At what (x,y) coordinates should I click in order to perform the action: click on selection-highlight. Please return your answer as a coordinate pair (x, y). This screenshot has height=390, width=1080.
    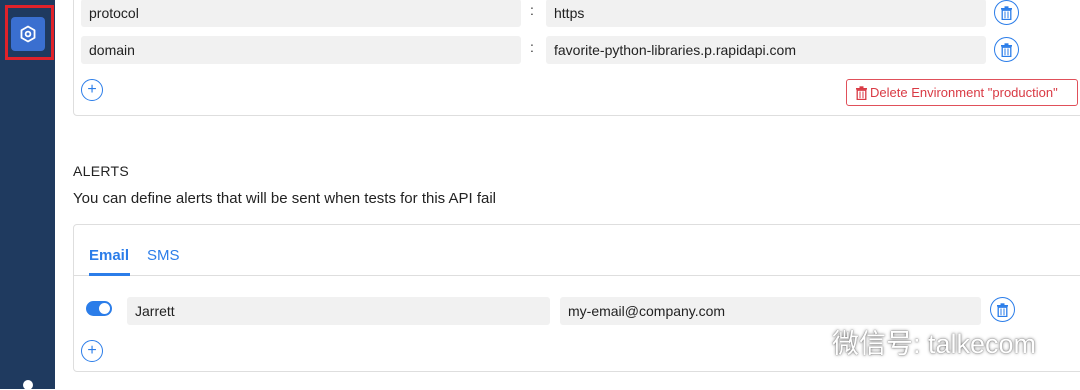
    Looking at the image, I should click on (29, 32).